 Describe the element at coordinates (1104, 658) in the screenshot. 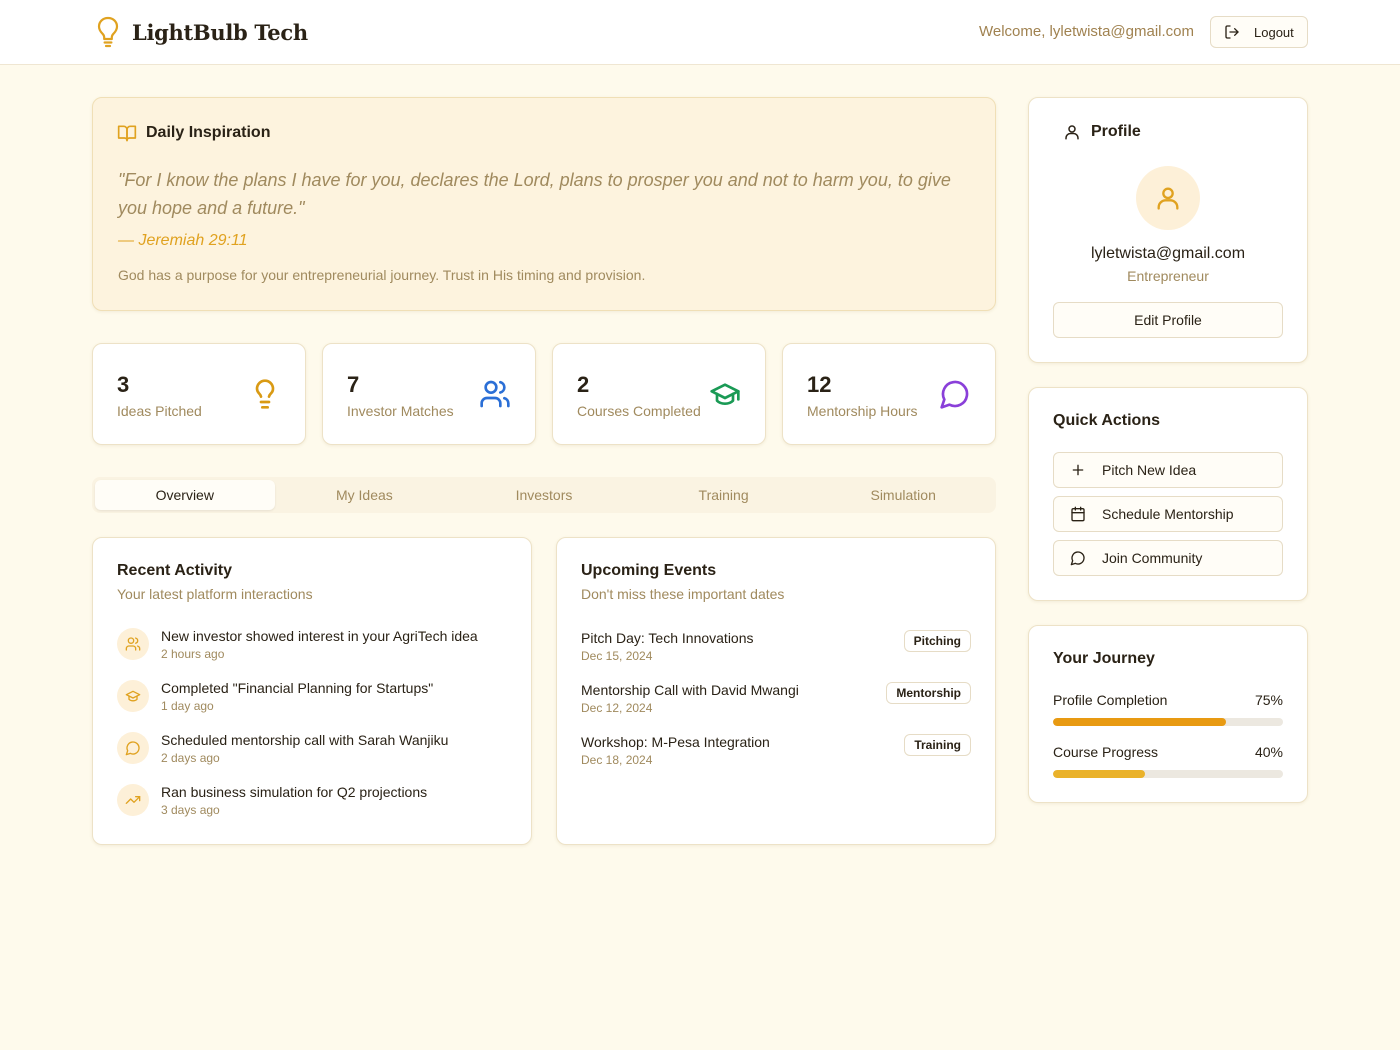

I see `card-title: Your Journey` at that location.